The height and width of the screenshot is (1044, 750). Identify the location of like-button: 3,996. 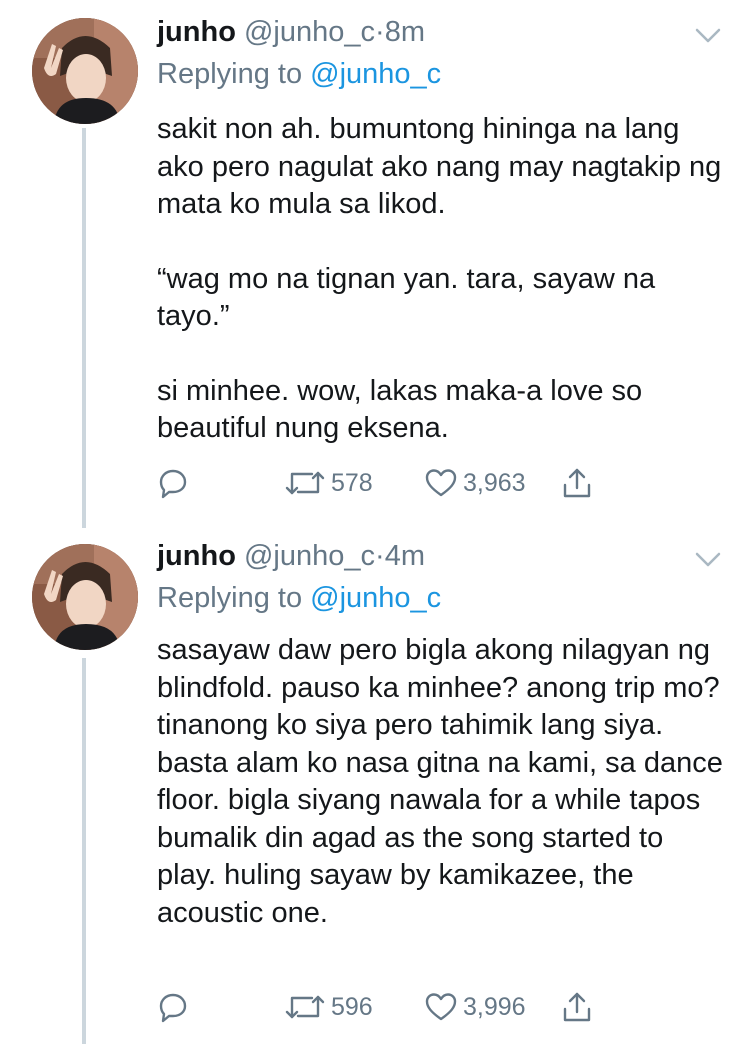
(475, 1007).